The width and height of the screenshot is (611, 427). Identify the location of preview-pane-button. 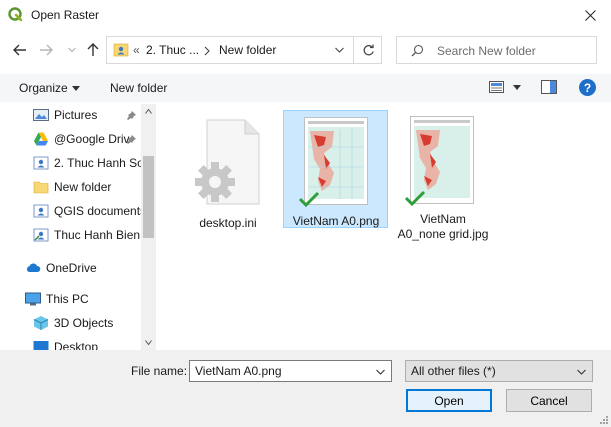
(550, 88).